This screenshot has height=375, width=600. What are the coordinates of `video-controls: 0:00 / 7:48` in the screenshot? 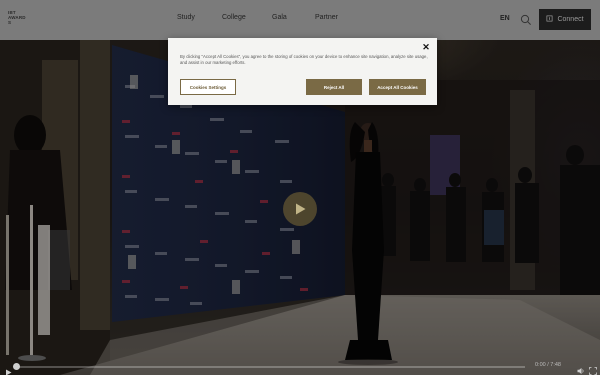 It's located at (300, 366).